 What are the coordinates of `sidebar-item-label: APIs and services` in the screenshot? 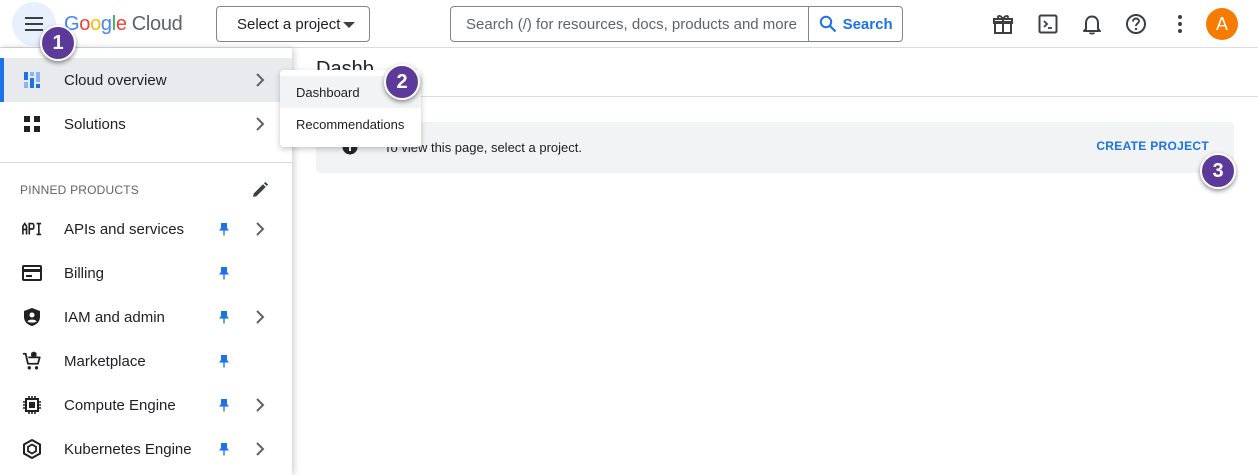 It's located at (124, 229).